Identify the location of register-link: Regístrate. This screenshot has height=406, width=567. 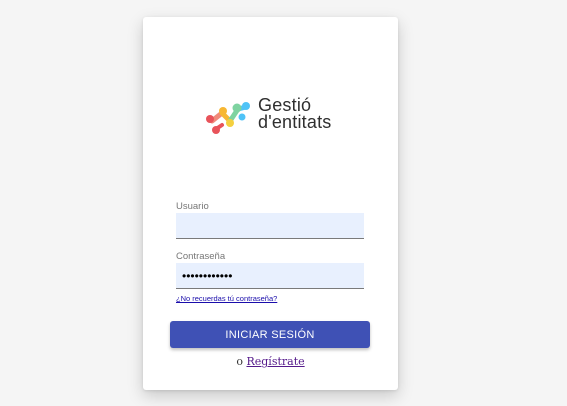
(275, 361).